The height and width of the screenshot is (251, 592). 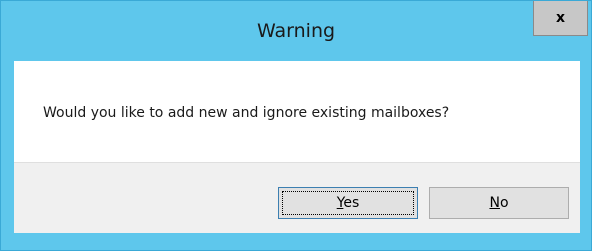 I want to click on focus-ring, so click(x=348, y=203).